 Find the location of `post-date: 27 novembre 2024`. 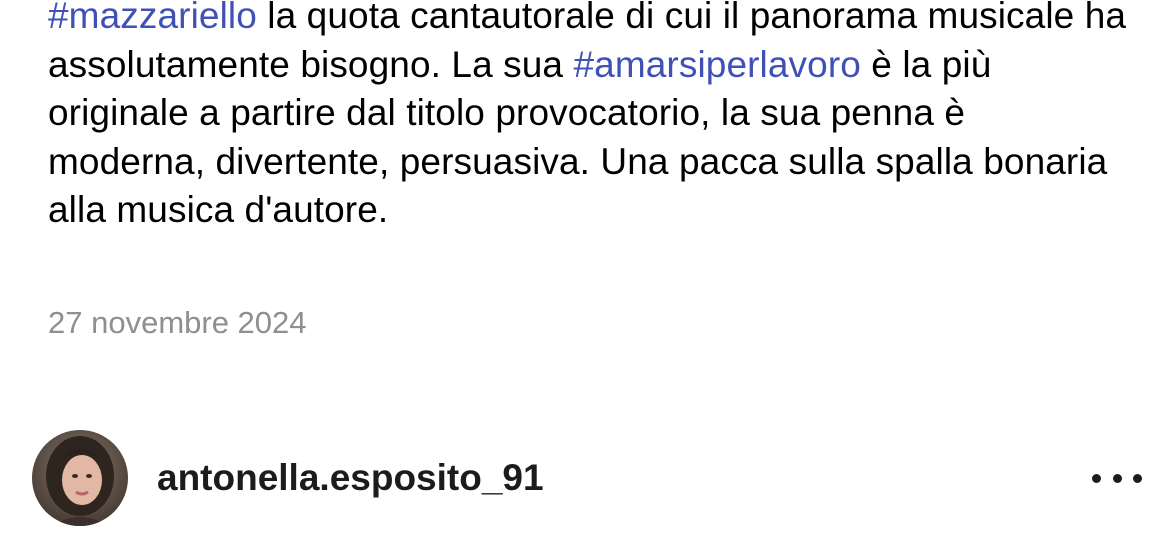

post-date: 27 novembre 2024 is located at coordinates (177, 322).